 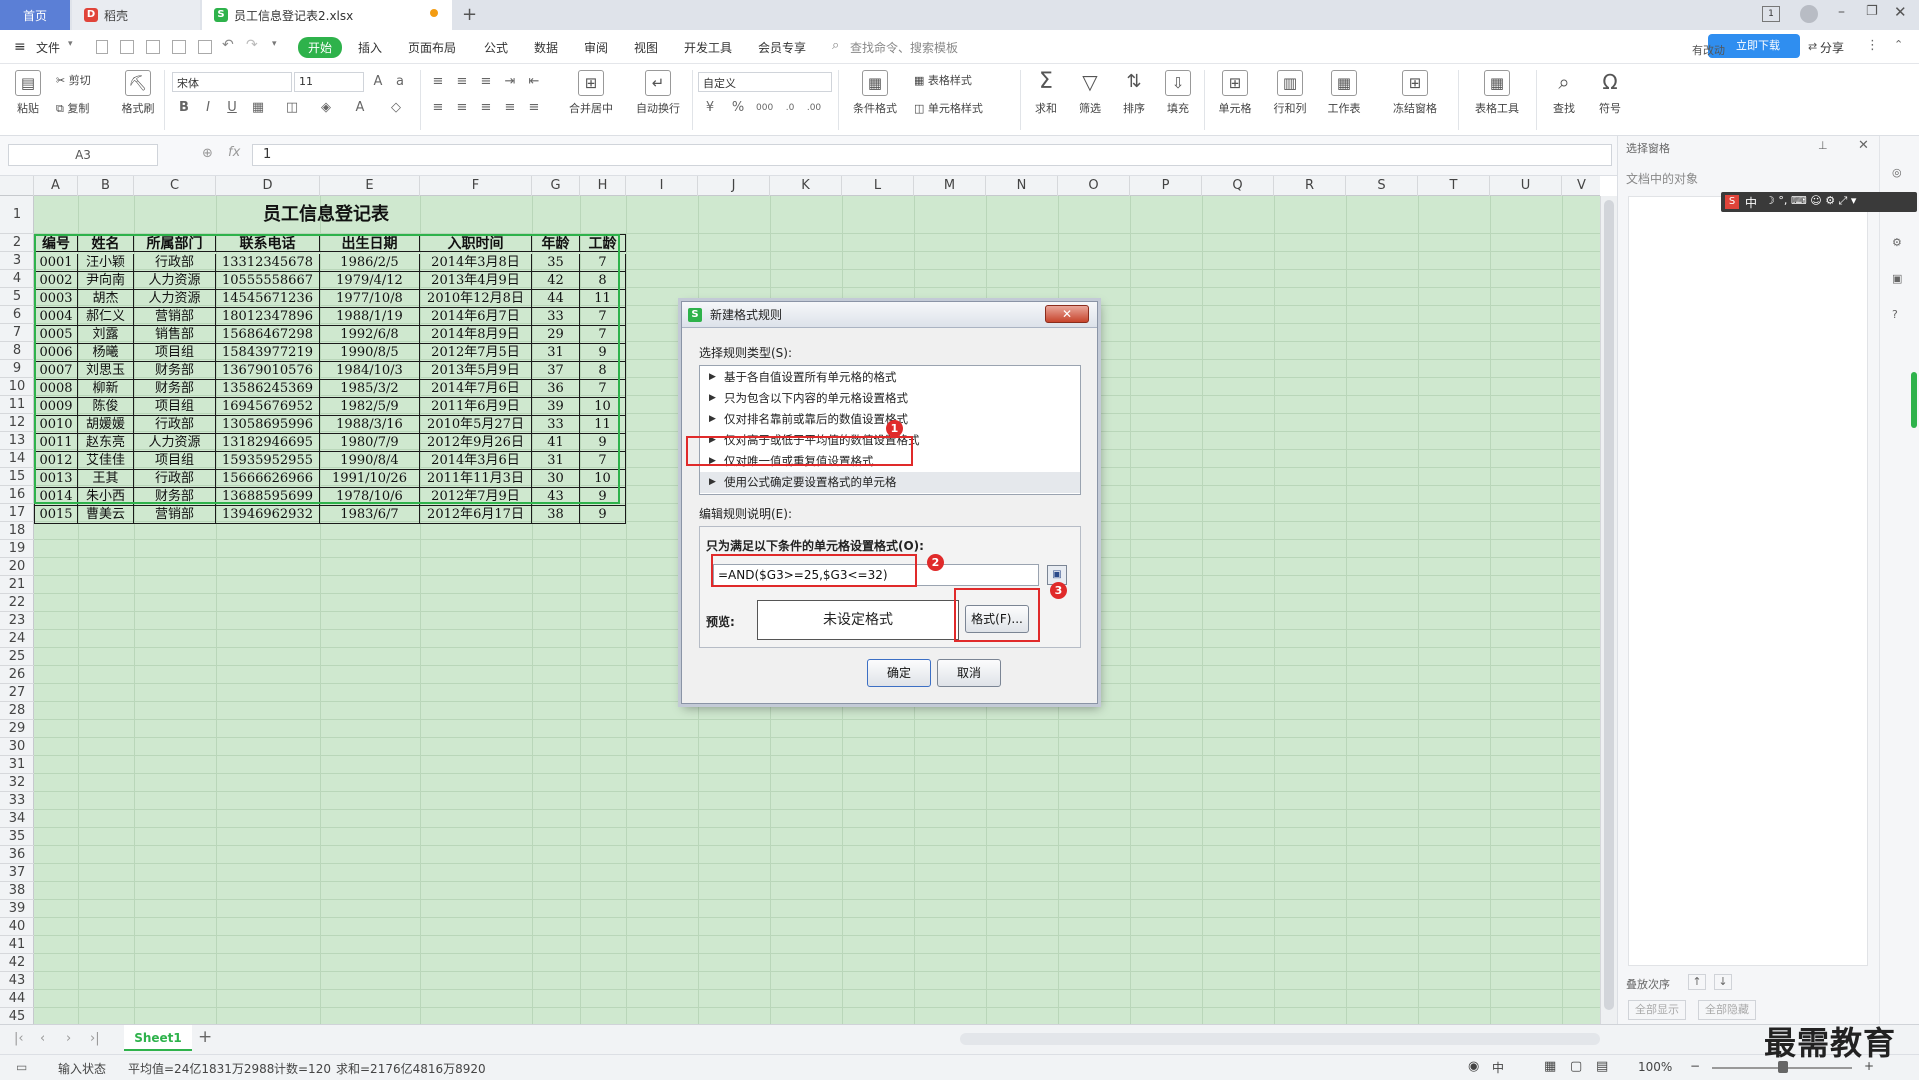 What do you see at coordinates (496, 47) in the screenshot?
I see `menu-formula: 公式` at bounding box center [496, 47].